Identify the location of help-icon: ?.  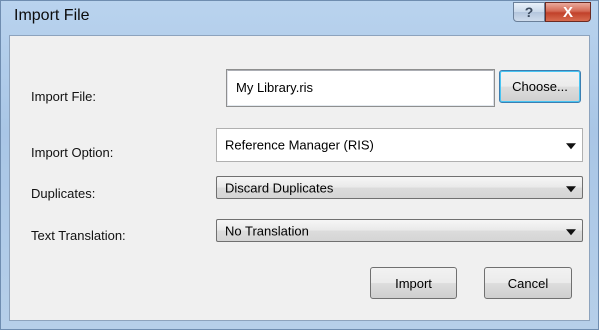
(529, 12).